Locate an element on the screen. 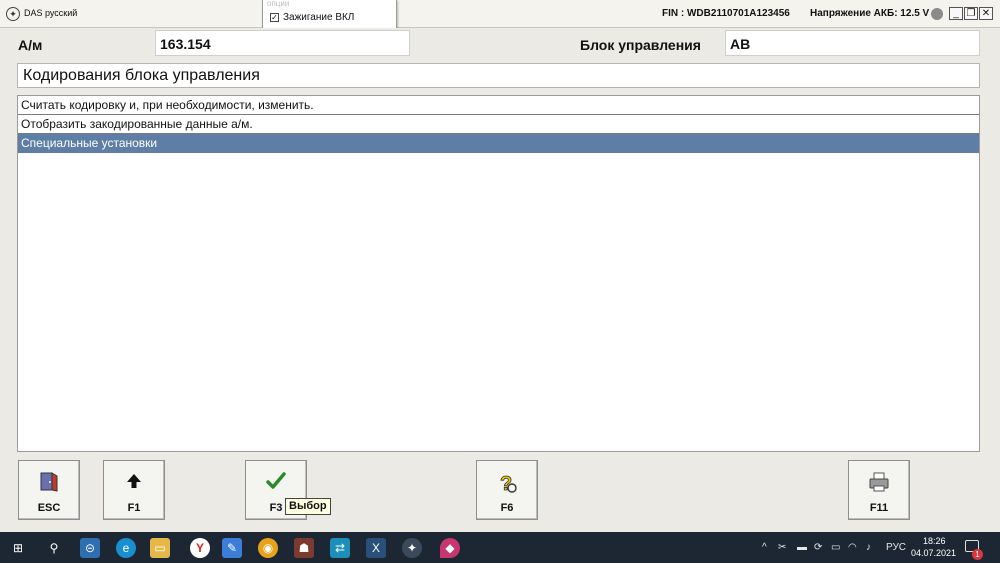 This screenshot has width=1000, height=563. tray-sync-icon: ⟳ is located at coordinates (818, 547).